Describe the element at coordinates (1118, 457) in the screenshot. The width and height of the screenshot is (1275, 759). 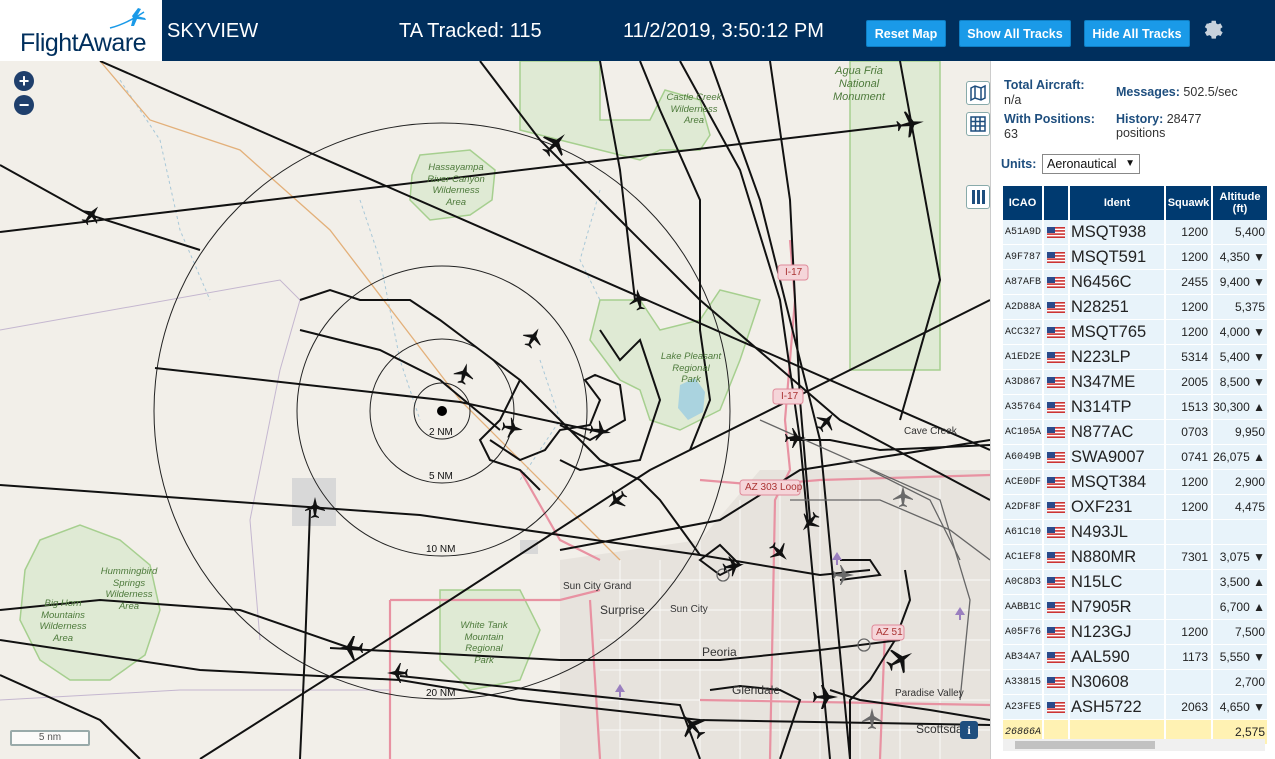
I see `cell-ident: SWA9007` at that location.